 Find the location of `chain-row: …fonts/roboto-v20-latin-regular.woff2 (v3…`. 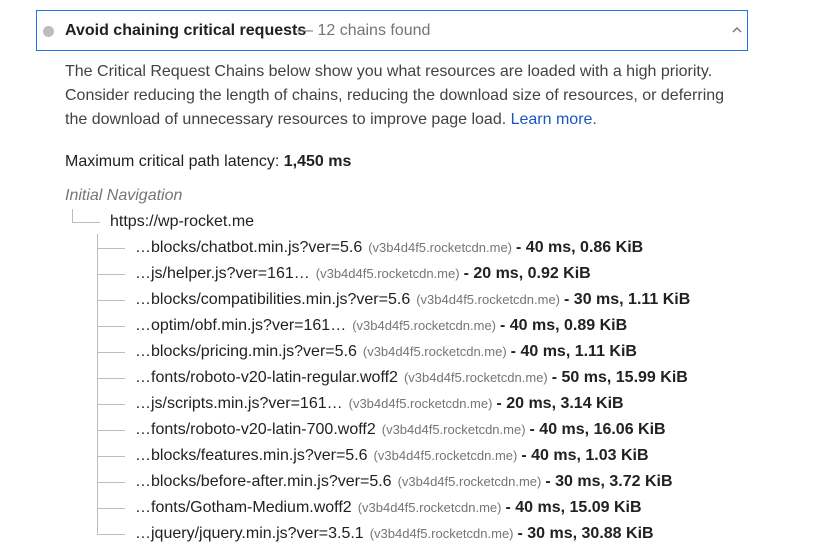

chain-row: …fonts/roboto-v20-latin-regular.woff2 (v3… is located at coordinates (411, 380).